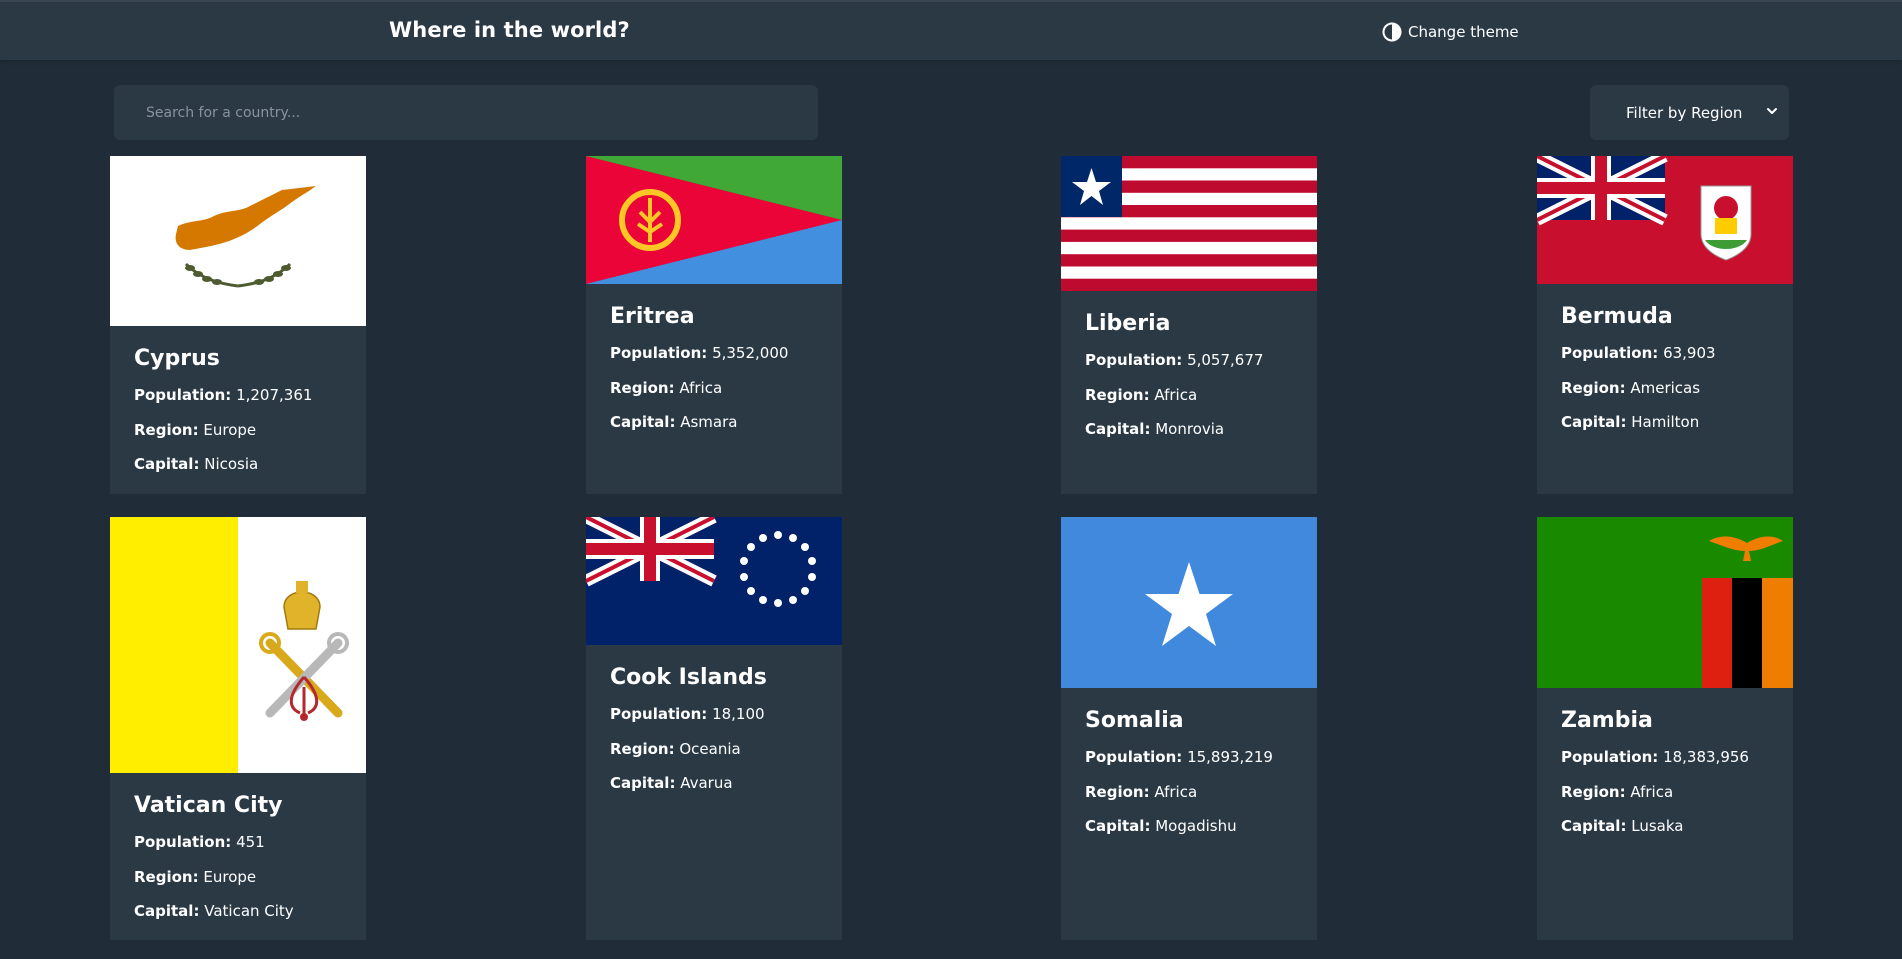  What do you see at coordinates (1665, 602) in the screenshot?
I see `zambia-flag-image` at bounding box center [1665, 602].